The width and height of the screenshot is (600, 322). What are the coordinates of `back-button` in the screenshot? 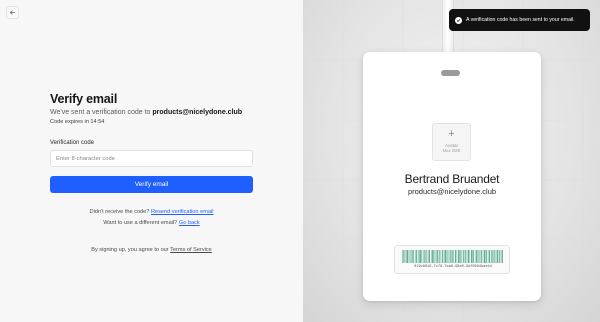 It's located at (12, 12).